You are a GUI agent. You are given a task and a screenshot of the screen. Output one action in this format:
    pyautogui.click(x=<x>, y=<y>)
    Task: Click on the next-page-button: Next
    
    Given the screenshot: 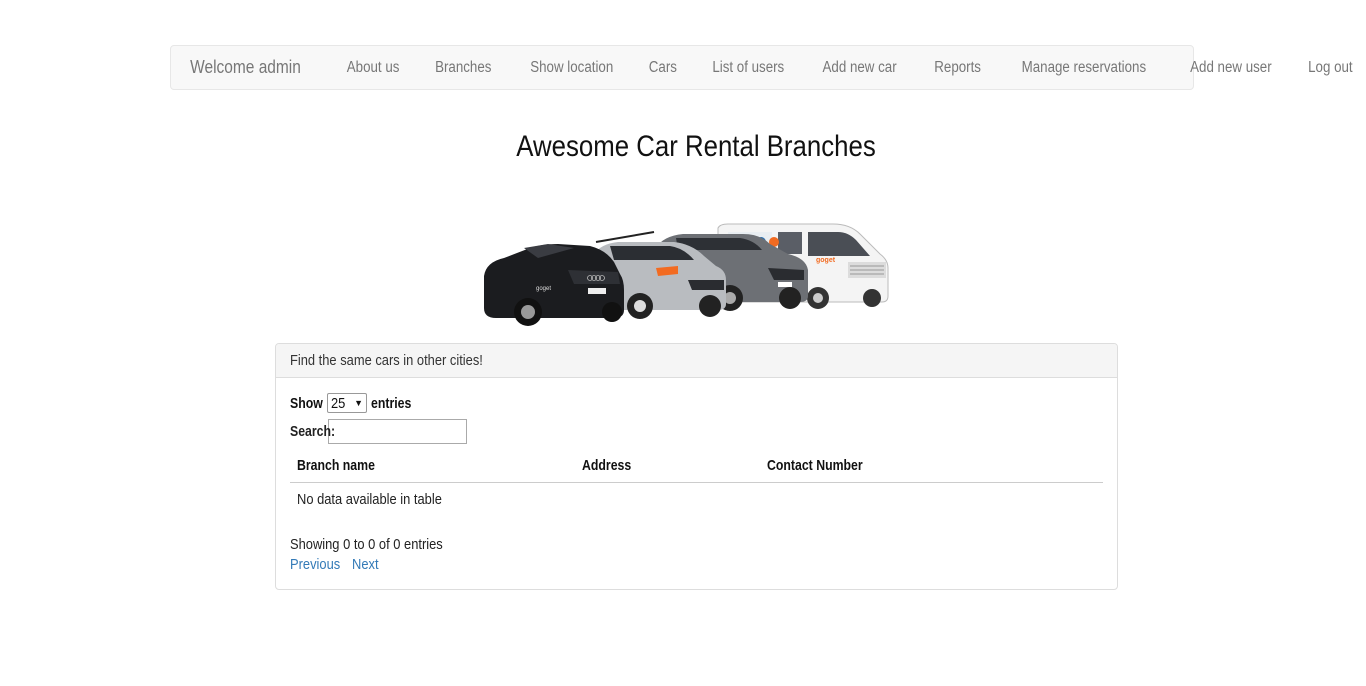 What is the action you would take?
    pyautogui.click(x=365, y=564)
    